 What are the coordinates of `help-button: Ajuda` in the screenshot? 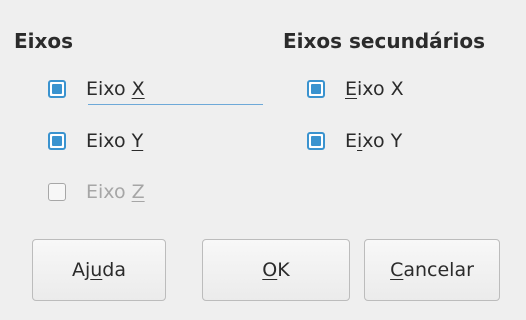 It's located at (99, 270).